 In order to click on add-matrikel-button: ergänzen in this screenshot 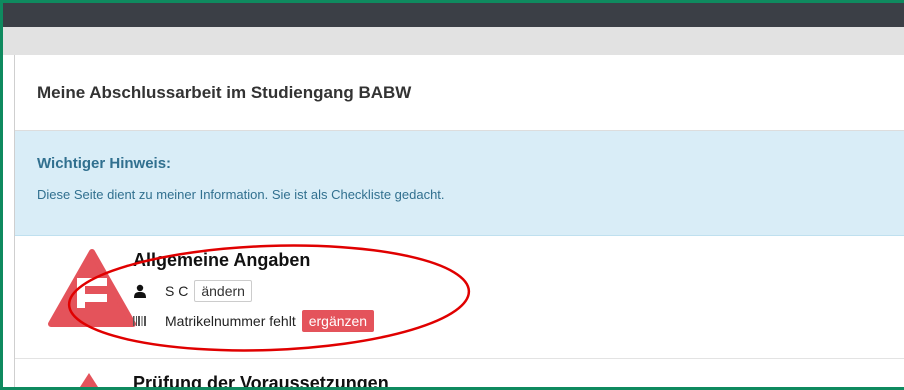, I will do `click(338, 321)`.